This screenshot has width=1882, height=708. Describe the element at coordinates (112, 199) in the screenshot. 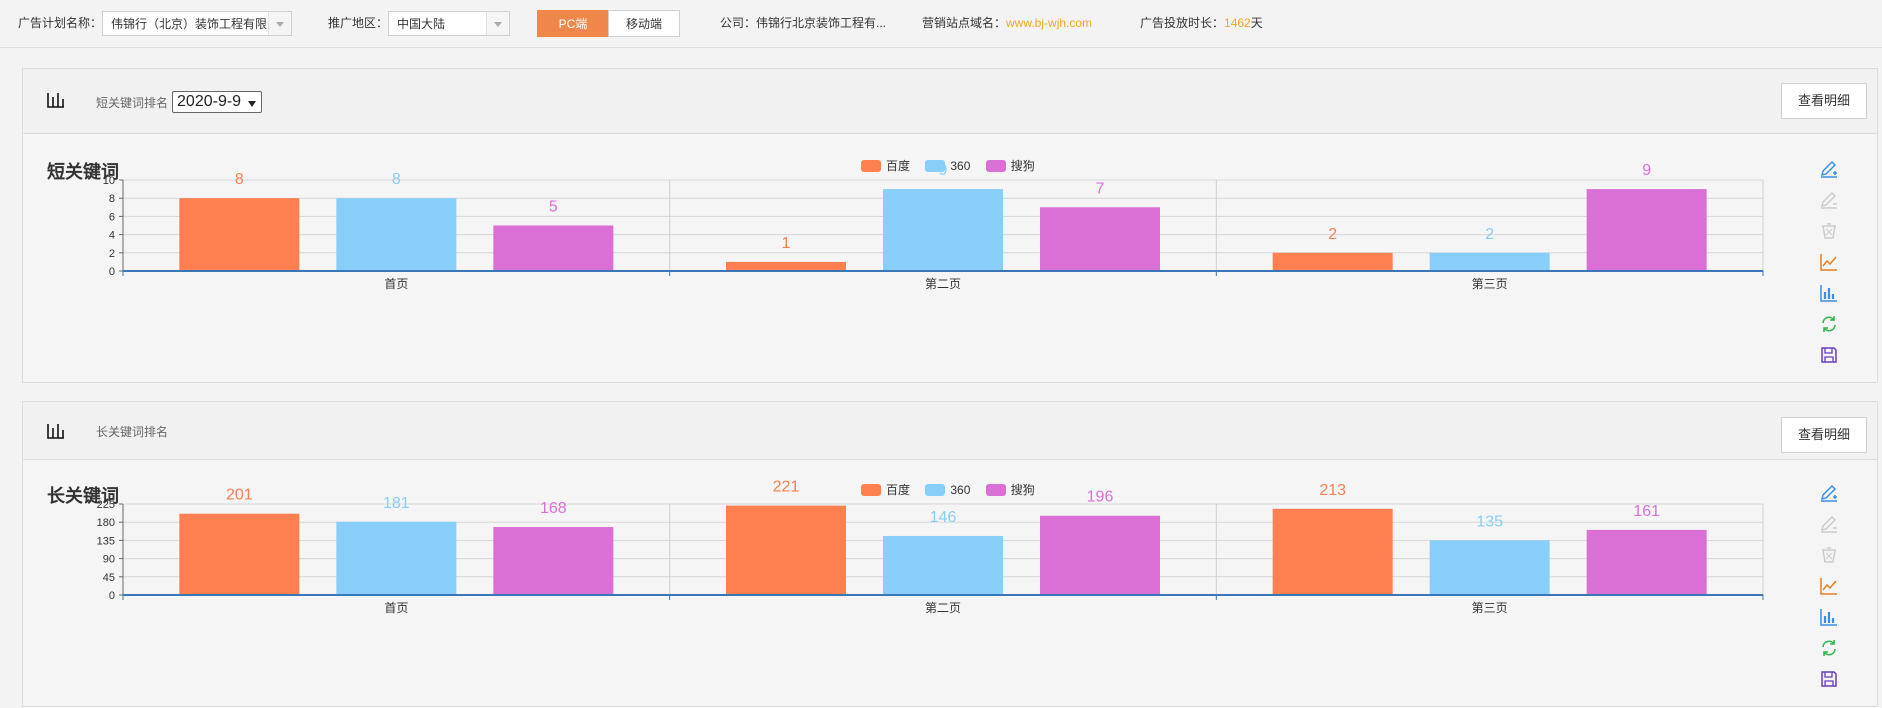

I see `y-tick-label: 8` at that location.